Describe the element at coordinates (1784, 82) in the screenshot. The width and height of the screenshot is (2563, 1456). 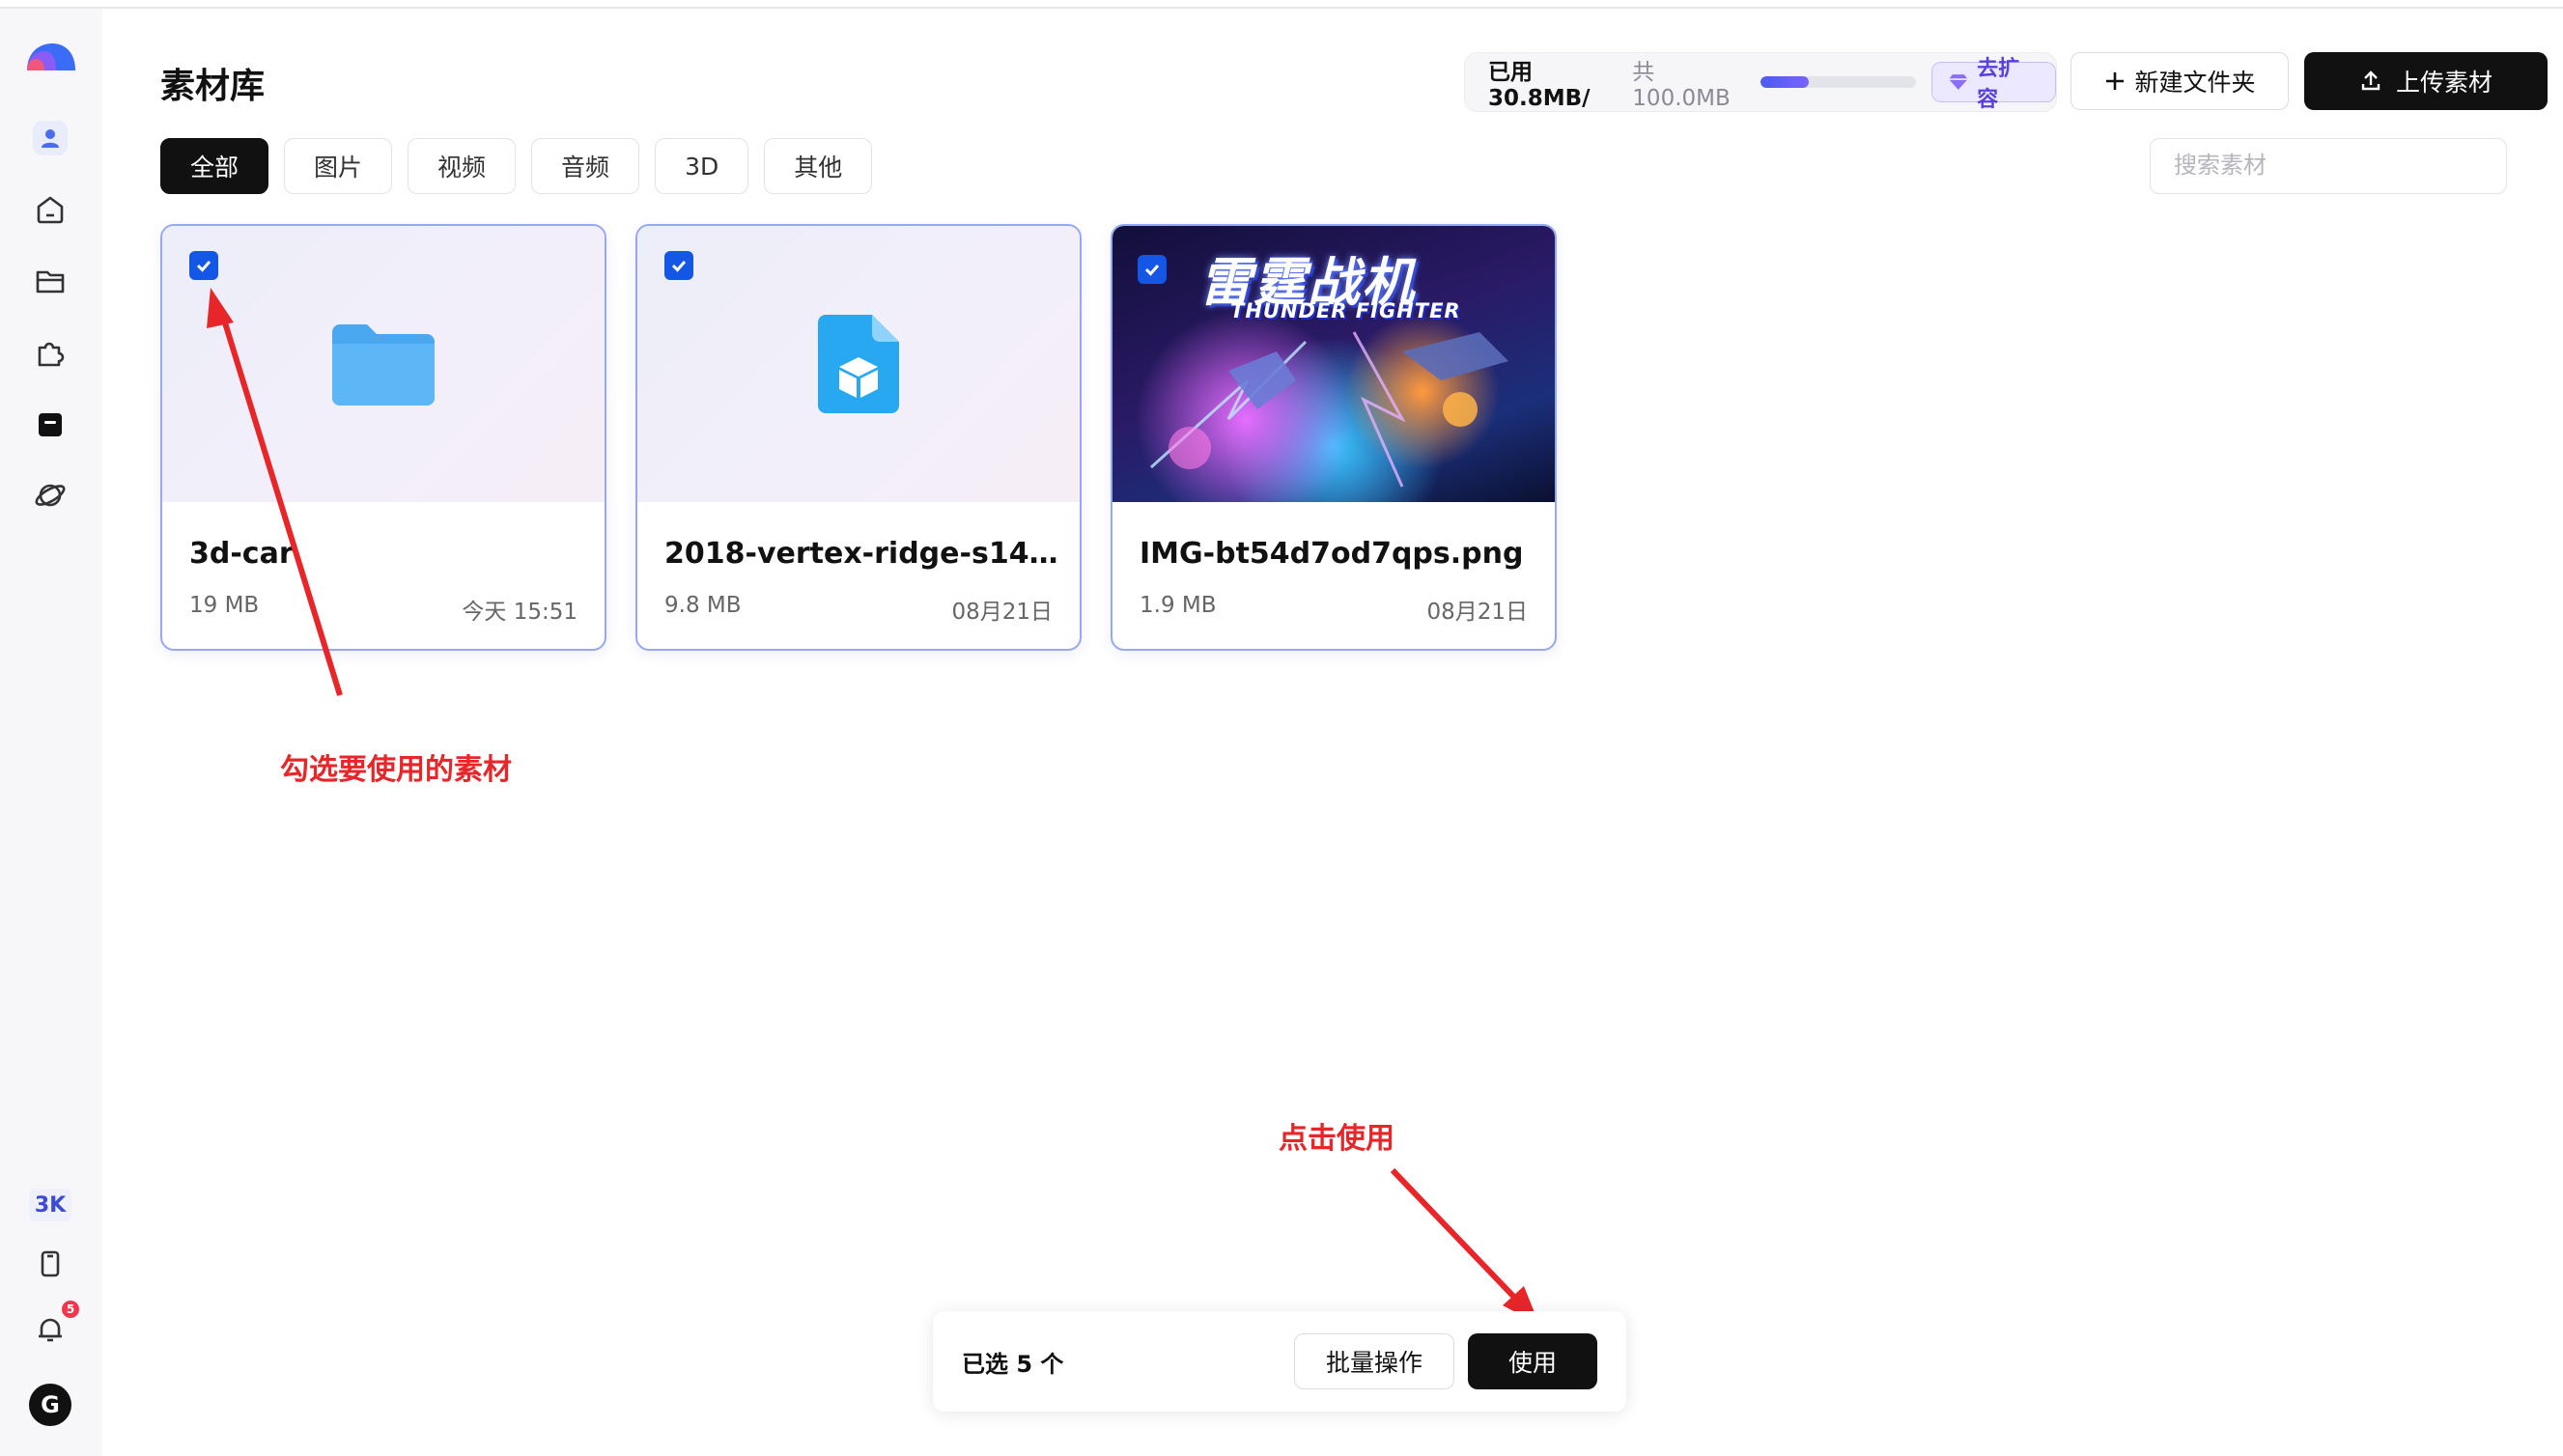
I see `storage-progress-fill` at that location.